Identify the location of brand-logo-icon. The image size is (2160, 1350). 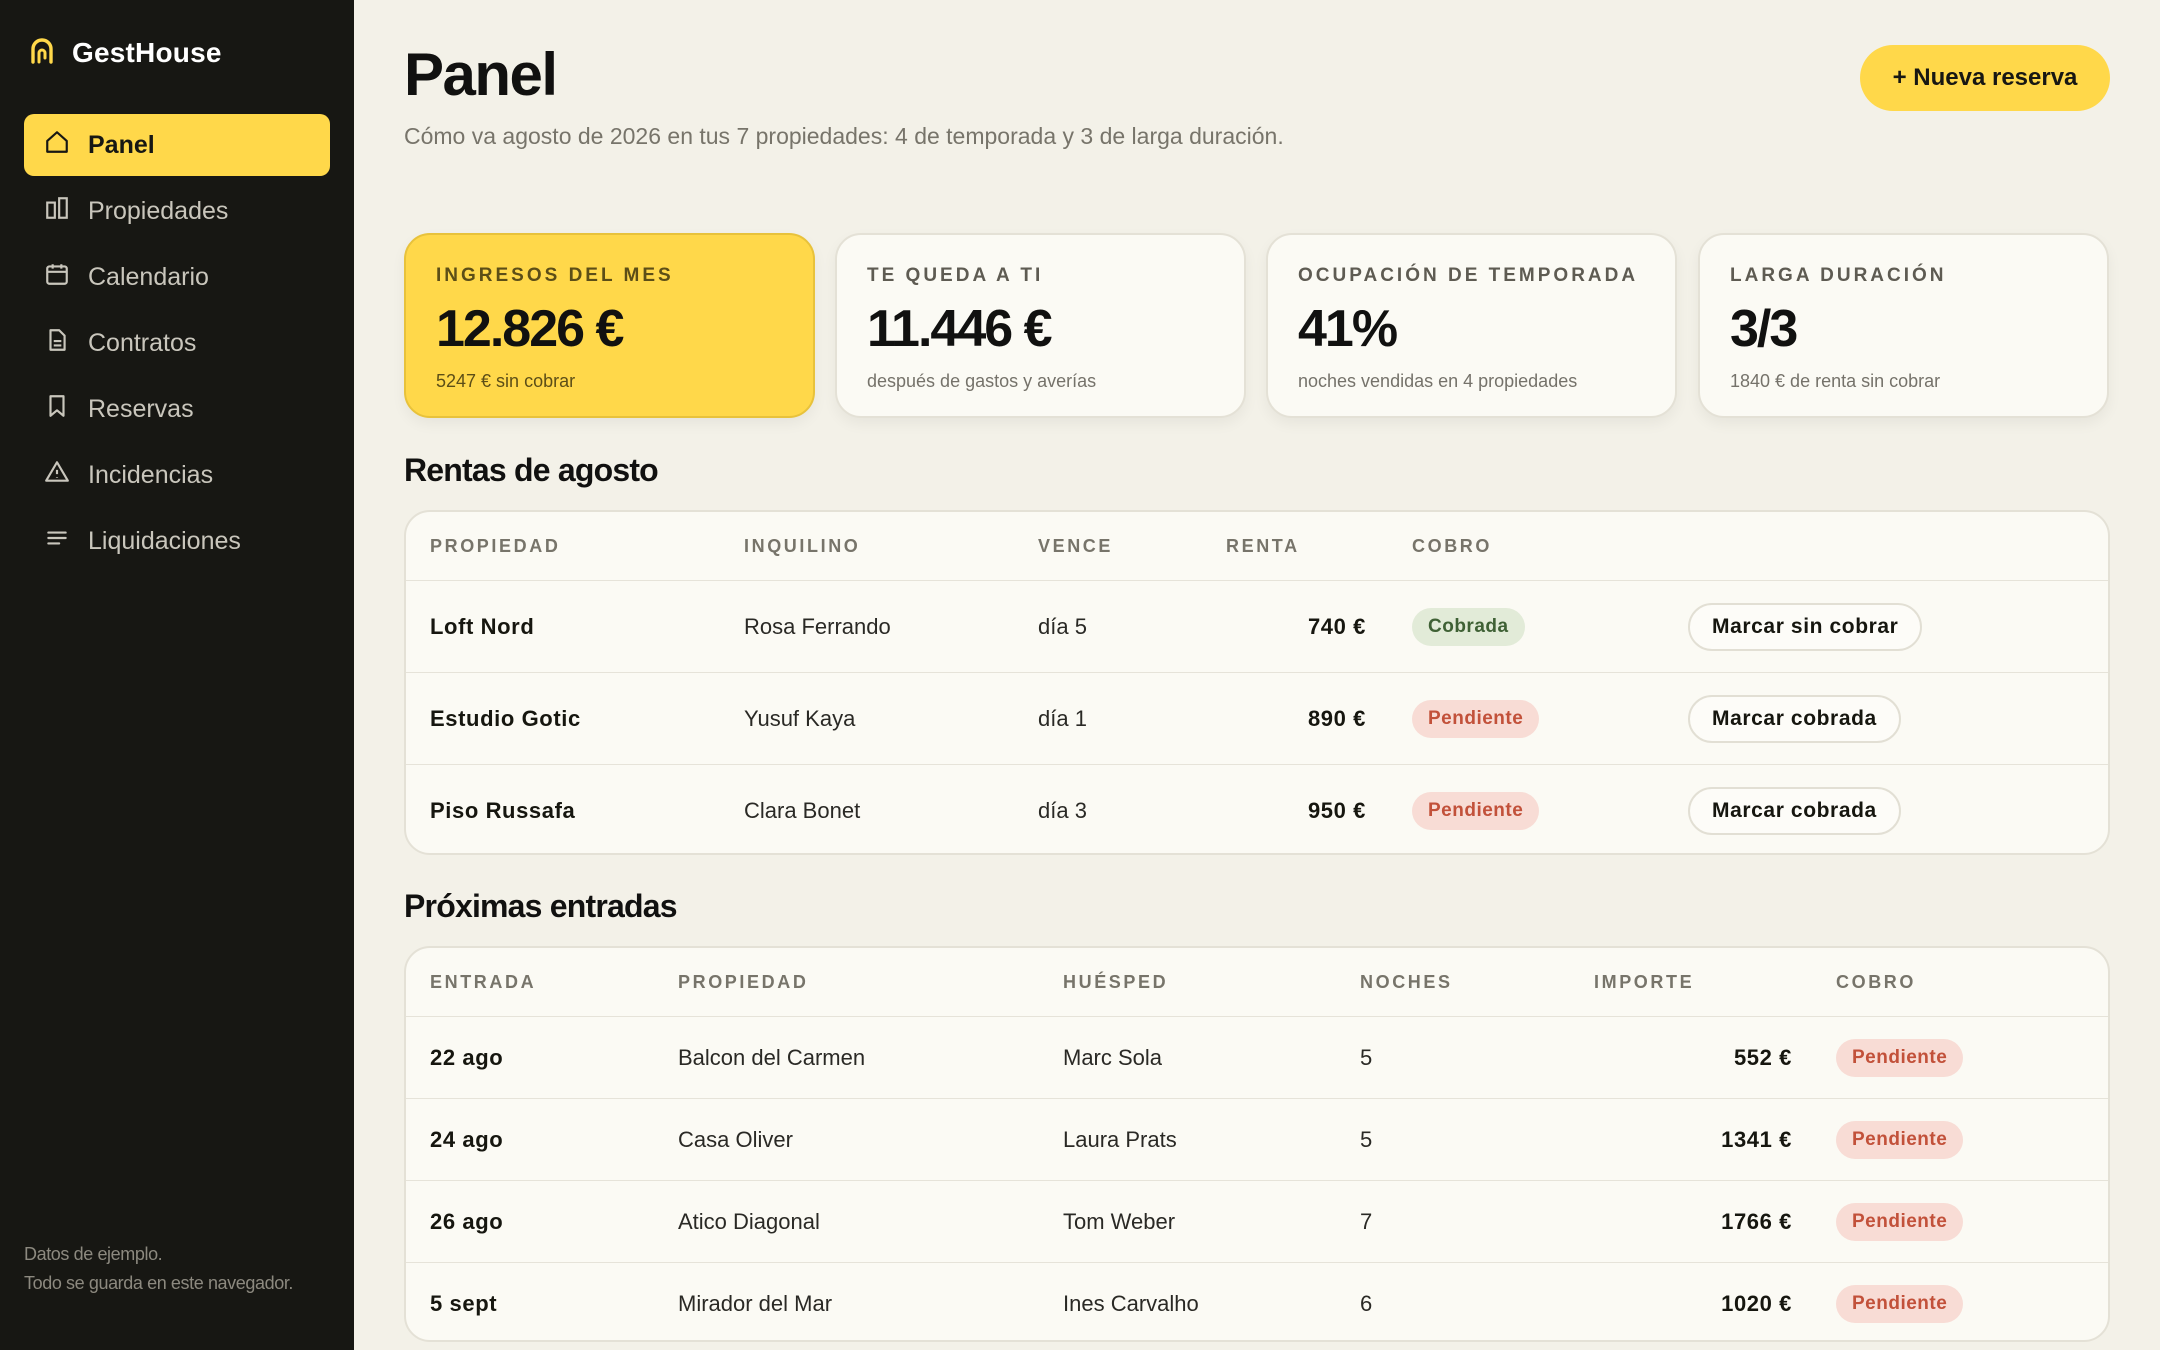
(42, 53).